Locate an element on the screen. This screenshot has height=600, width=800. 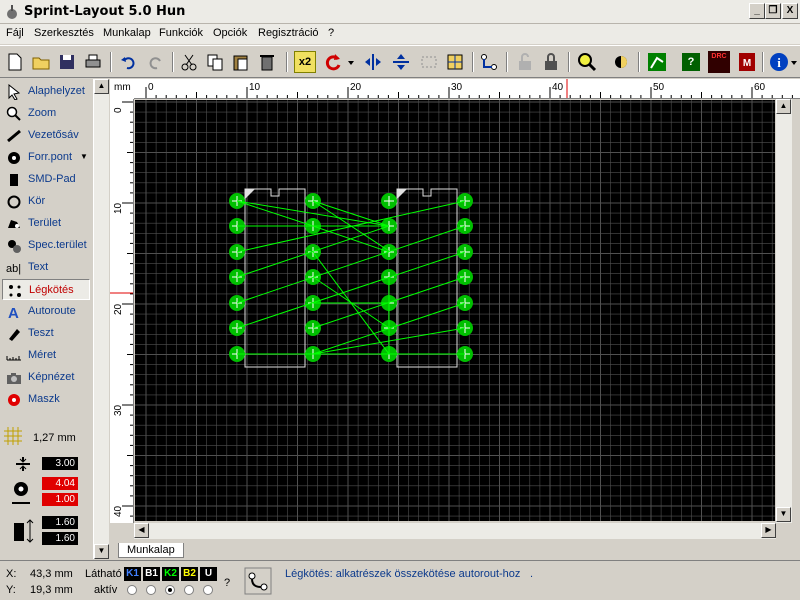
tab-worksheet: Munkalap is located at coordinates (151, 550).